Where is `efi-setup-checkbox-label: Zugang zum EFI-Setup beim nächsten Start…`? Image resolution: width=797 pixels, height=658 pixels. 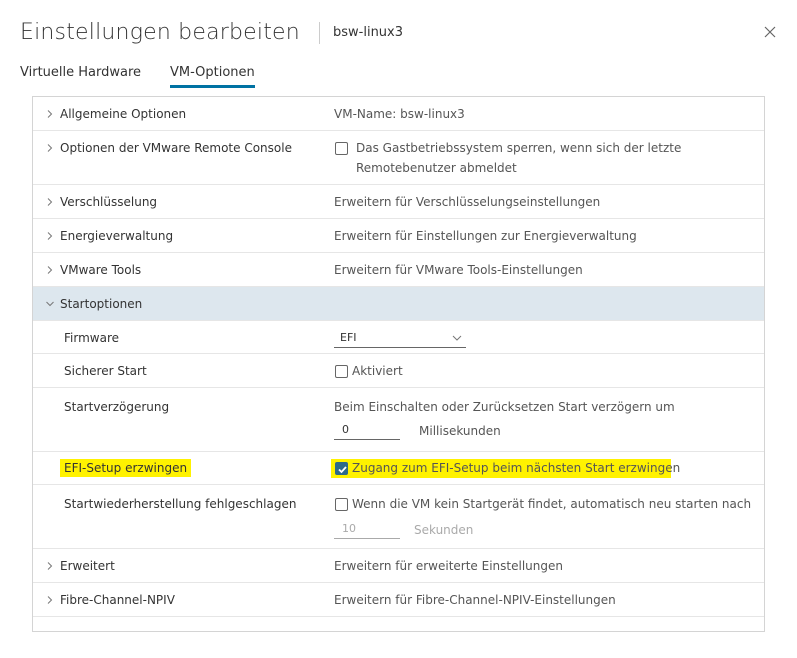
efi-setup-checkbox-label: Zugang zum EFI-Setup beim nächsten Start… is located at coordinates (516, 468).